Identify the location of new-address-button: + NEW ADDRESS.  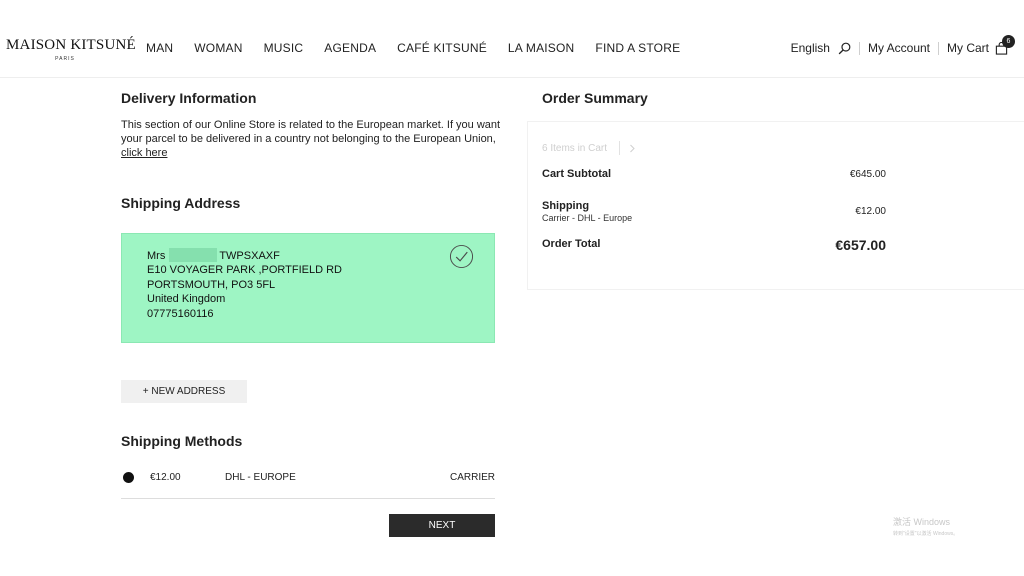
(184, 391).